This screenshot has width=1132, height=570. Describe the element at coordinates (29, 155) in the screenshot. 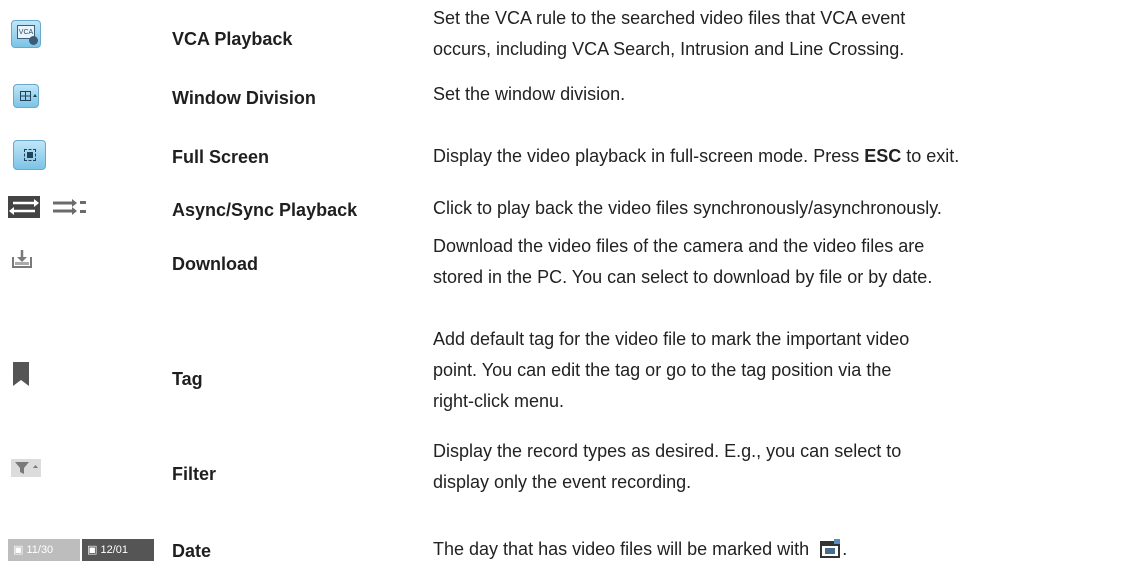

I see `full-screen-icon` at that location.